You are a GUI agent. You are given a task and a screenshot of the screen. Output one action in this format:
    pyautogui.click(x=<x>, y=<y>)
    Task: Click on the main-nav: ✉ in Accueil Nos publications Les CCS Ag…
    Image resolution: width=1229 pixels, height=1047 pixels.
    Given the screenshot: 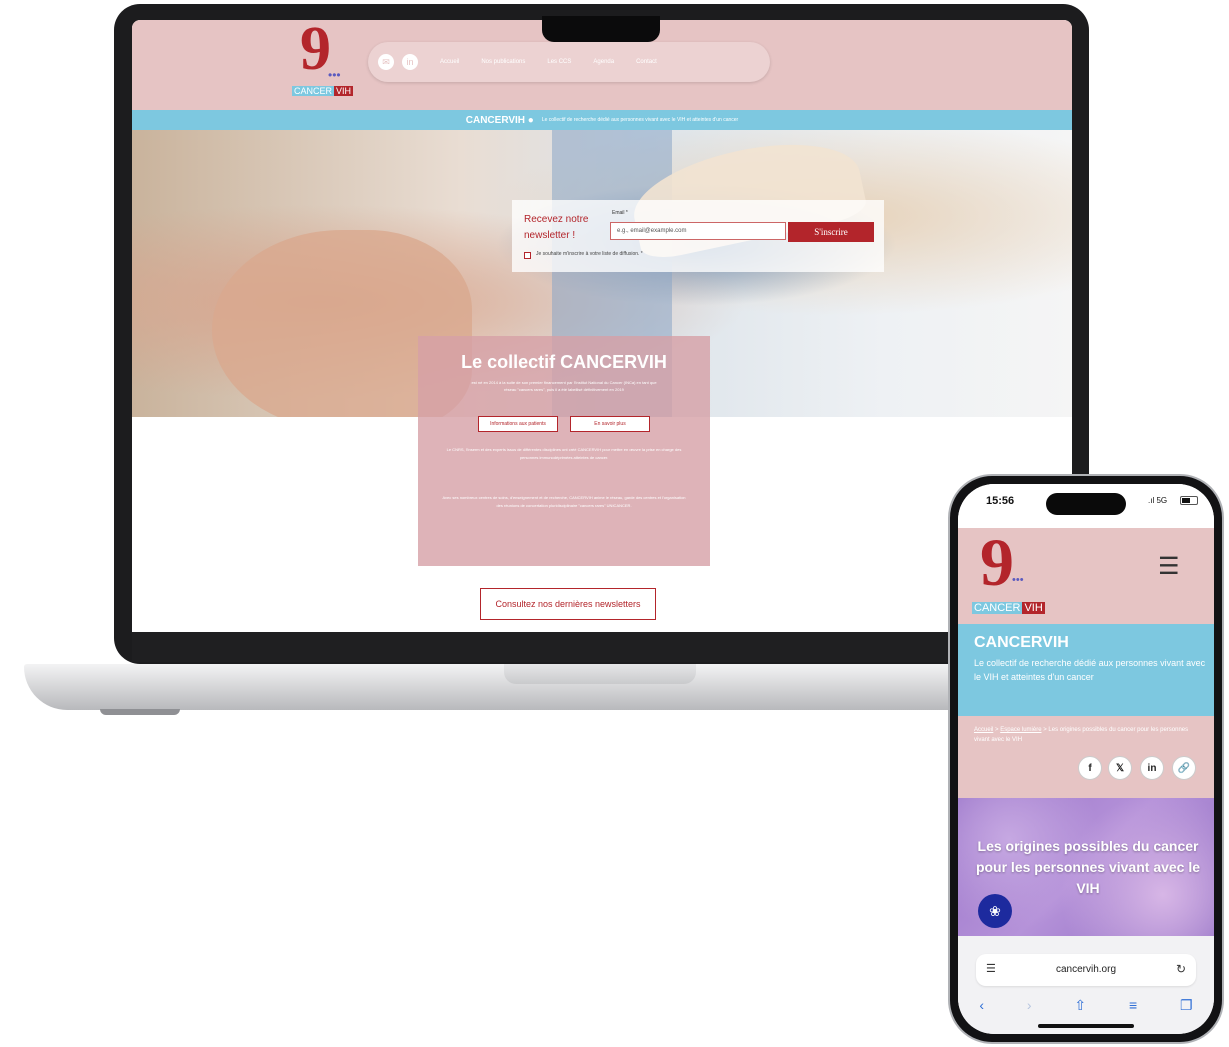 What is the action you would take?
    pyautogui.click(x=569, y=62)
    